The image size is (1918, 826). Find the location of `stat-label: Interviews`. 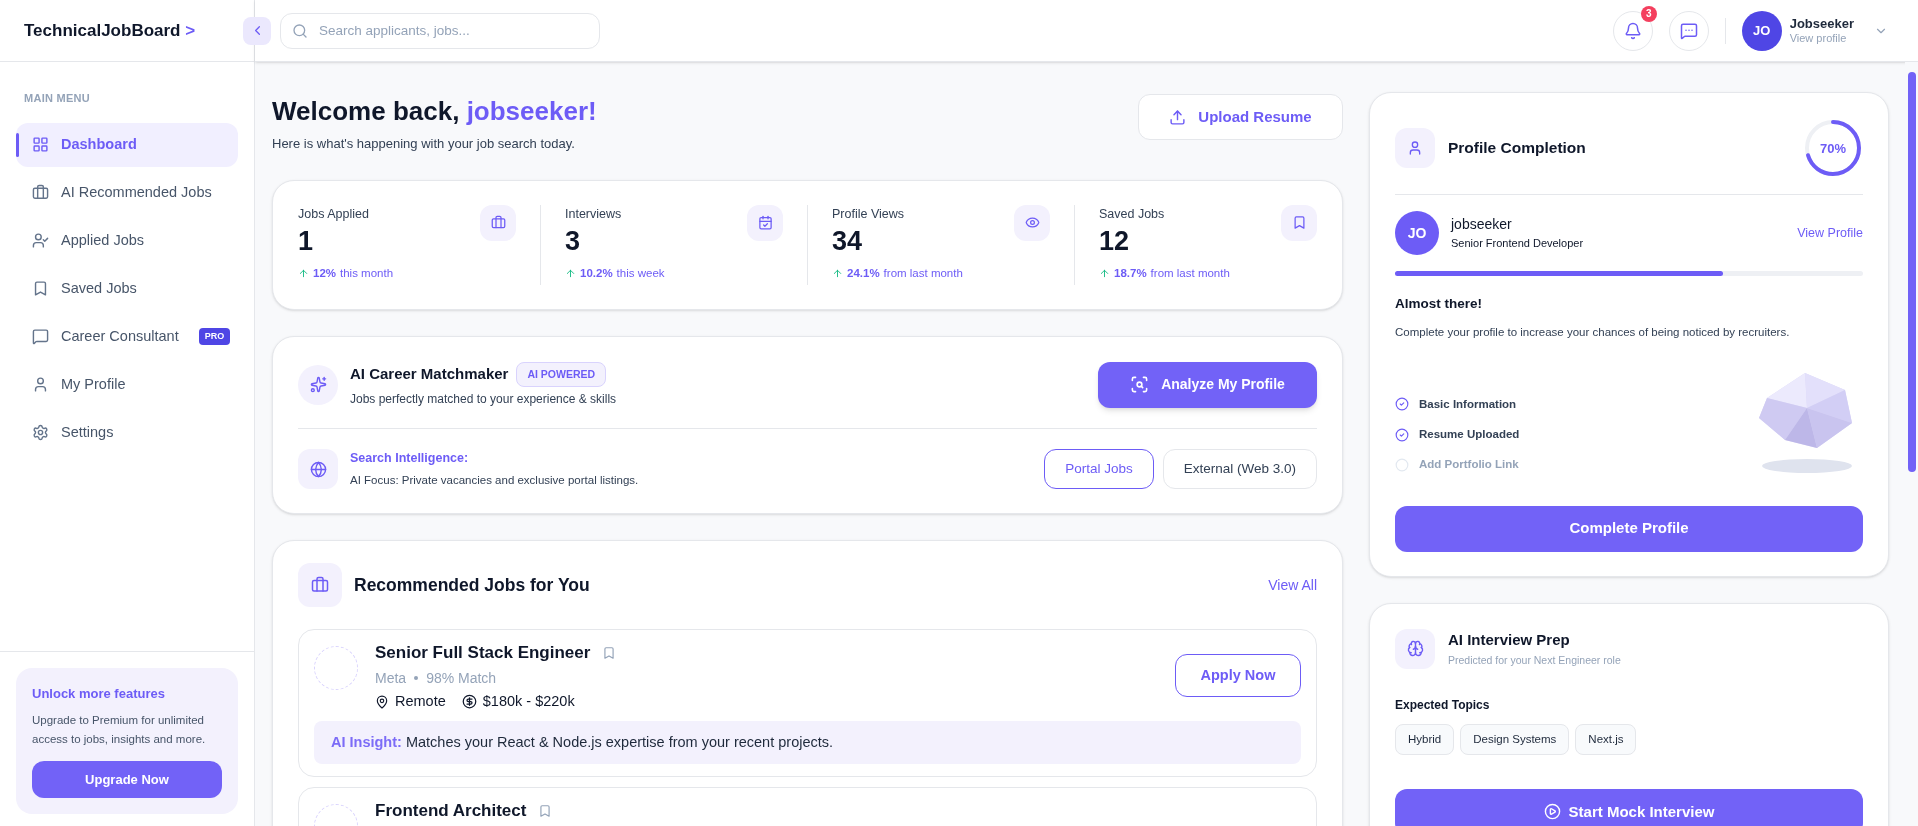

stat-label: Interviews is located at coordinates (594, 214).